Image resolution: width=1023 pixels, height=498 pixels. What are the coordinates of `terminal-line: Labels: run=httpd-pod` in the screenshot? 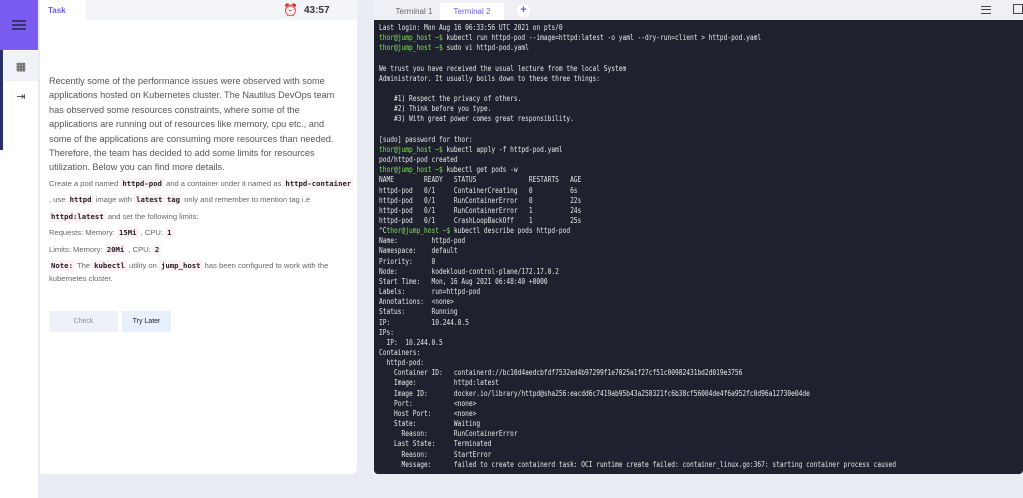 It's located at (637, 291).